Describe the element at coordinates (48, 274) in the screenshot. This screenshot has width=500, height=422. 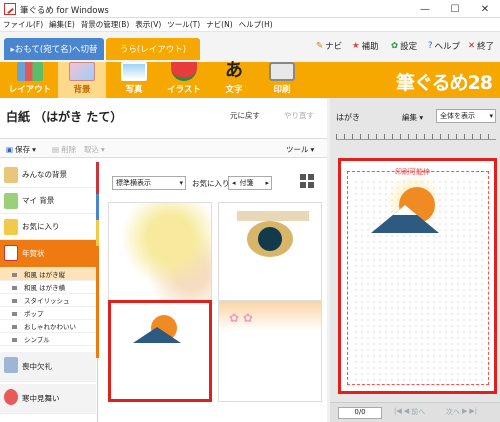
I see `subcat-wafu-tate: 和風 はがき縦` at that location.